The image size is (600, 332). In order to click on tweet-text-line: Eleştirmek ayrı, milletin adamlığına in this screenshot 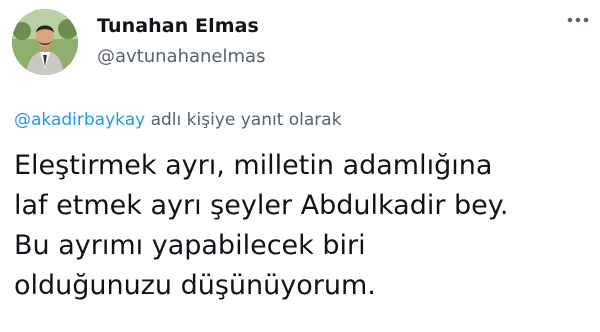, I will do `click(253, 165)`.